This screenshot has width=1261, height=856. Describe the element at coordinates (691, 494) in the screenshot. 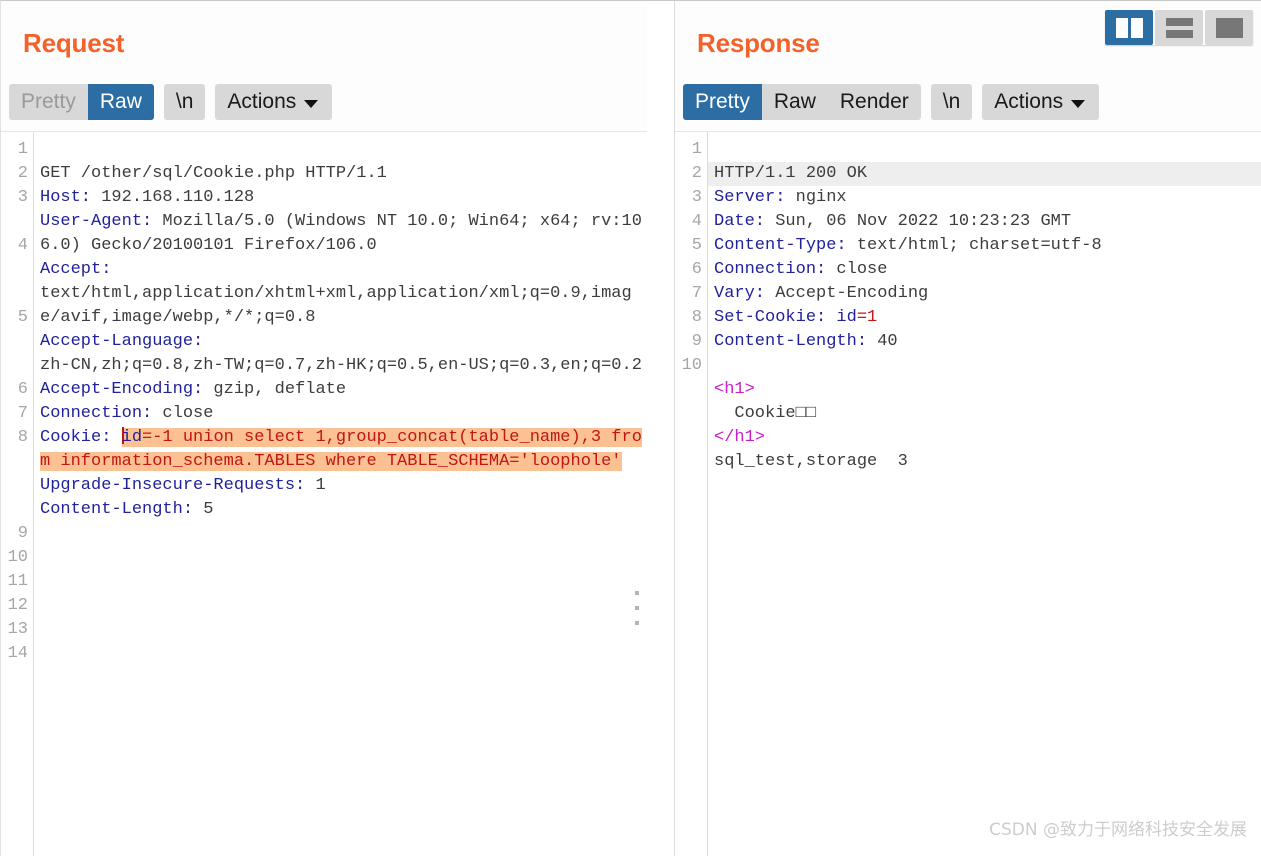

I see `response-line-number-gutter: 1 2 3 4 5 6 7 8 9 10` at that location.